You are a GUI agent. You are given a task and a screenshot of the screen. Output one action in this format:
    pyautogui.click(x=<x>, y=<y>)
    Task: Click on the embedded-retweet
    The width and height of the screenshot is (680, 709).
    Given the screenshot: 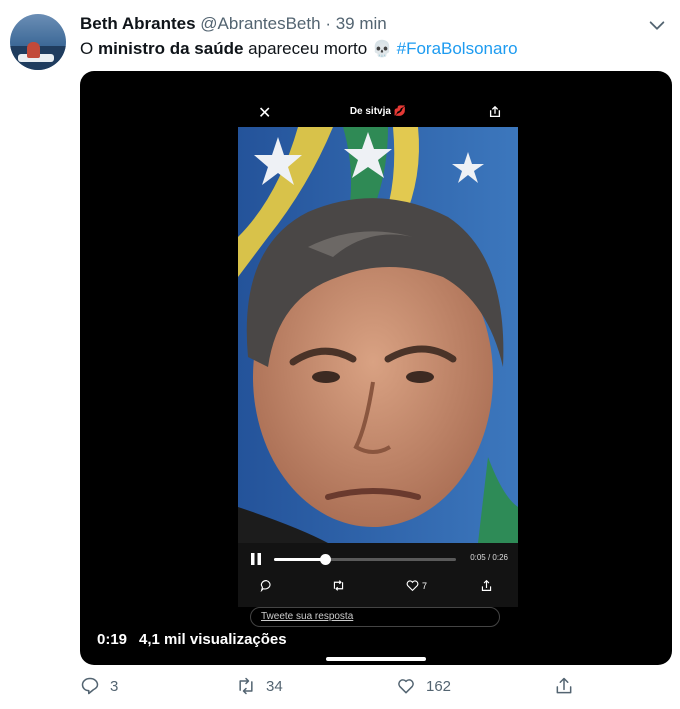 What is the action you would take?
    pyautogui.click(x=338, y=585)
    